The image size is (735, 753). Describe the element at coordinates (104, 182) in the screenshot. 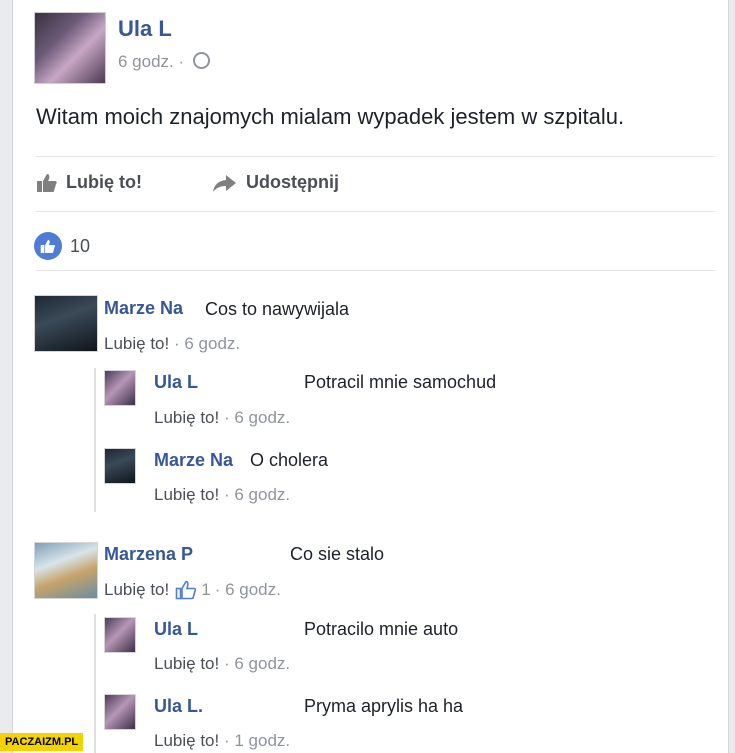

I see `like-label: Lubię to!` at that location.